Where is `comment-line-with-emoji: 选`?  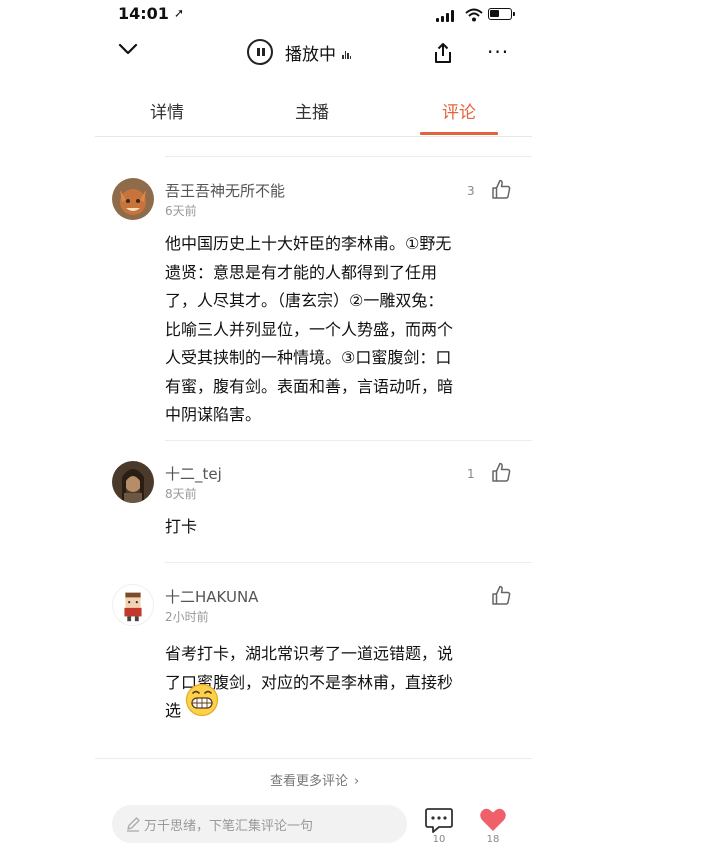
comment-line-with-emoji: 选 is located at coordinates (337, 704).